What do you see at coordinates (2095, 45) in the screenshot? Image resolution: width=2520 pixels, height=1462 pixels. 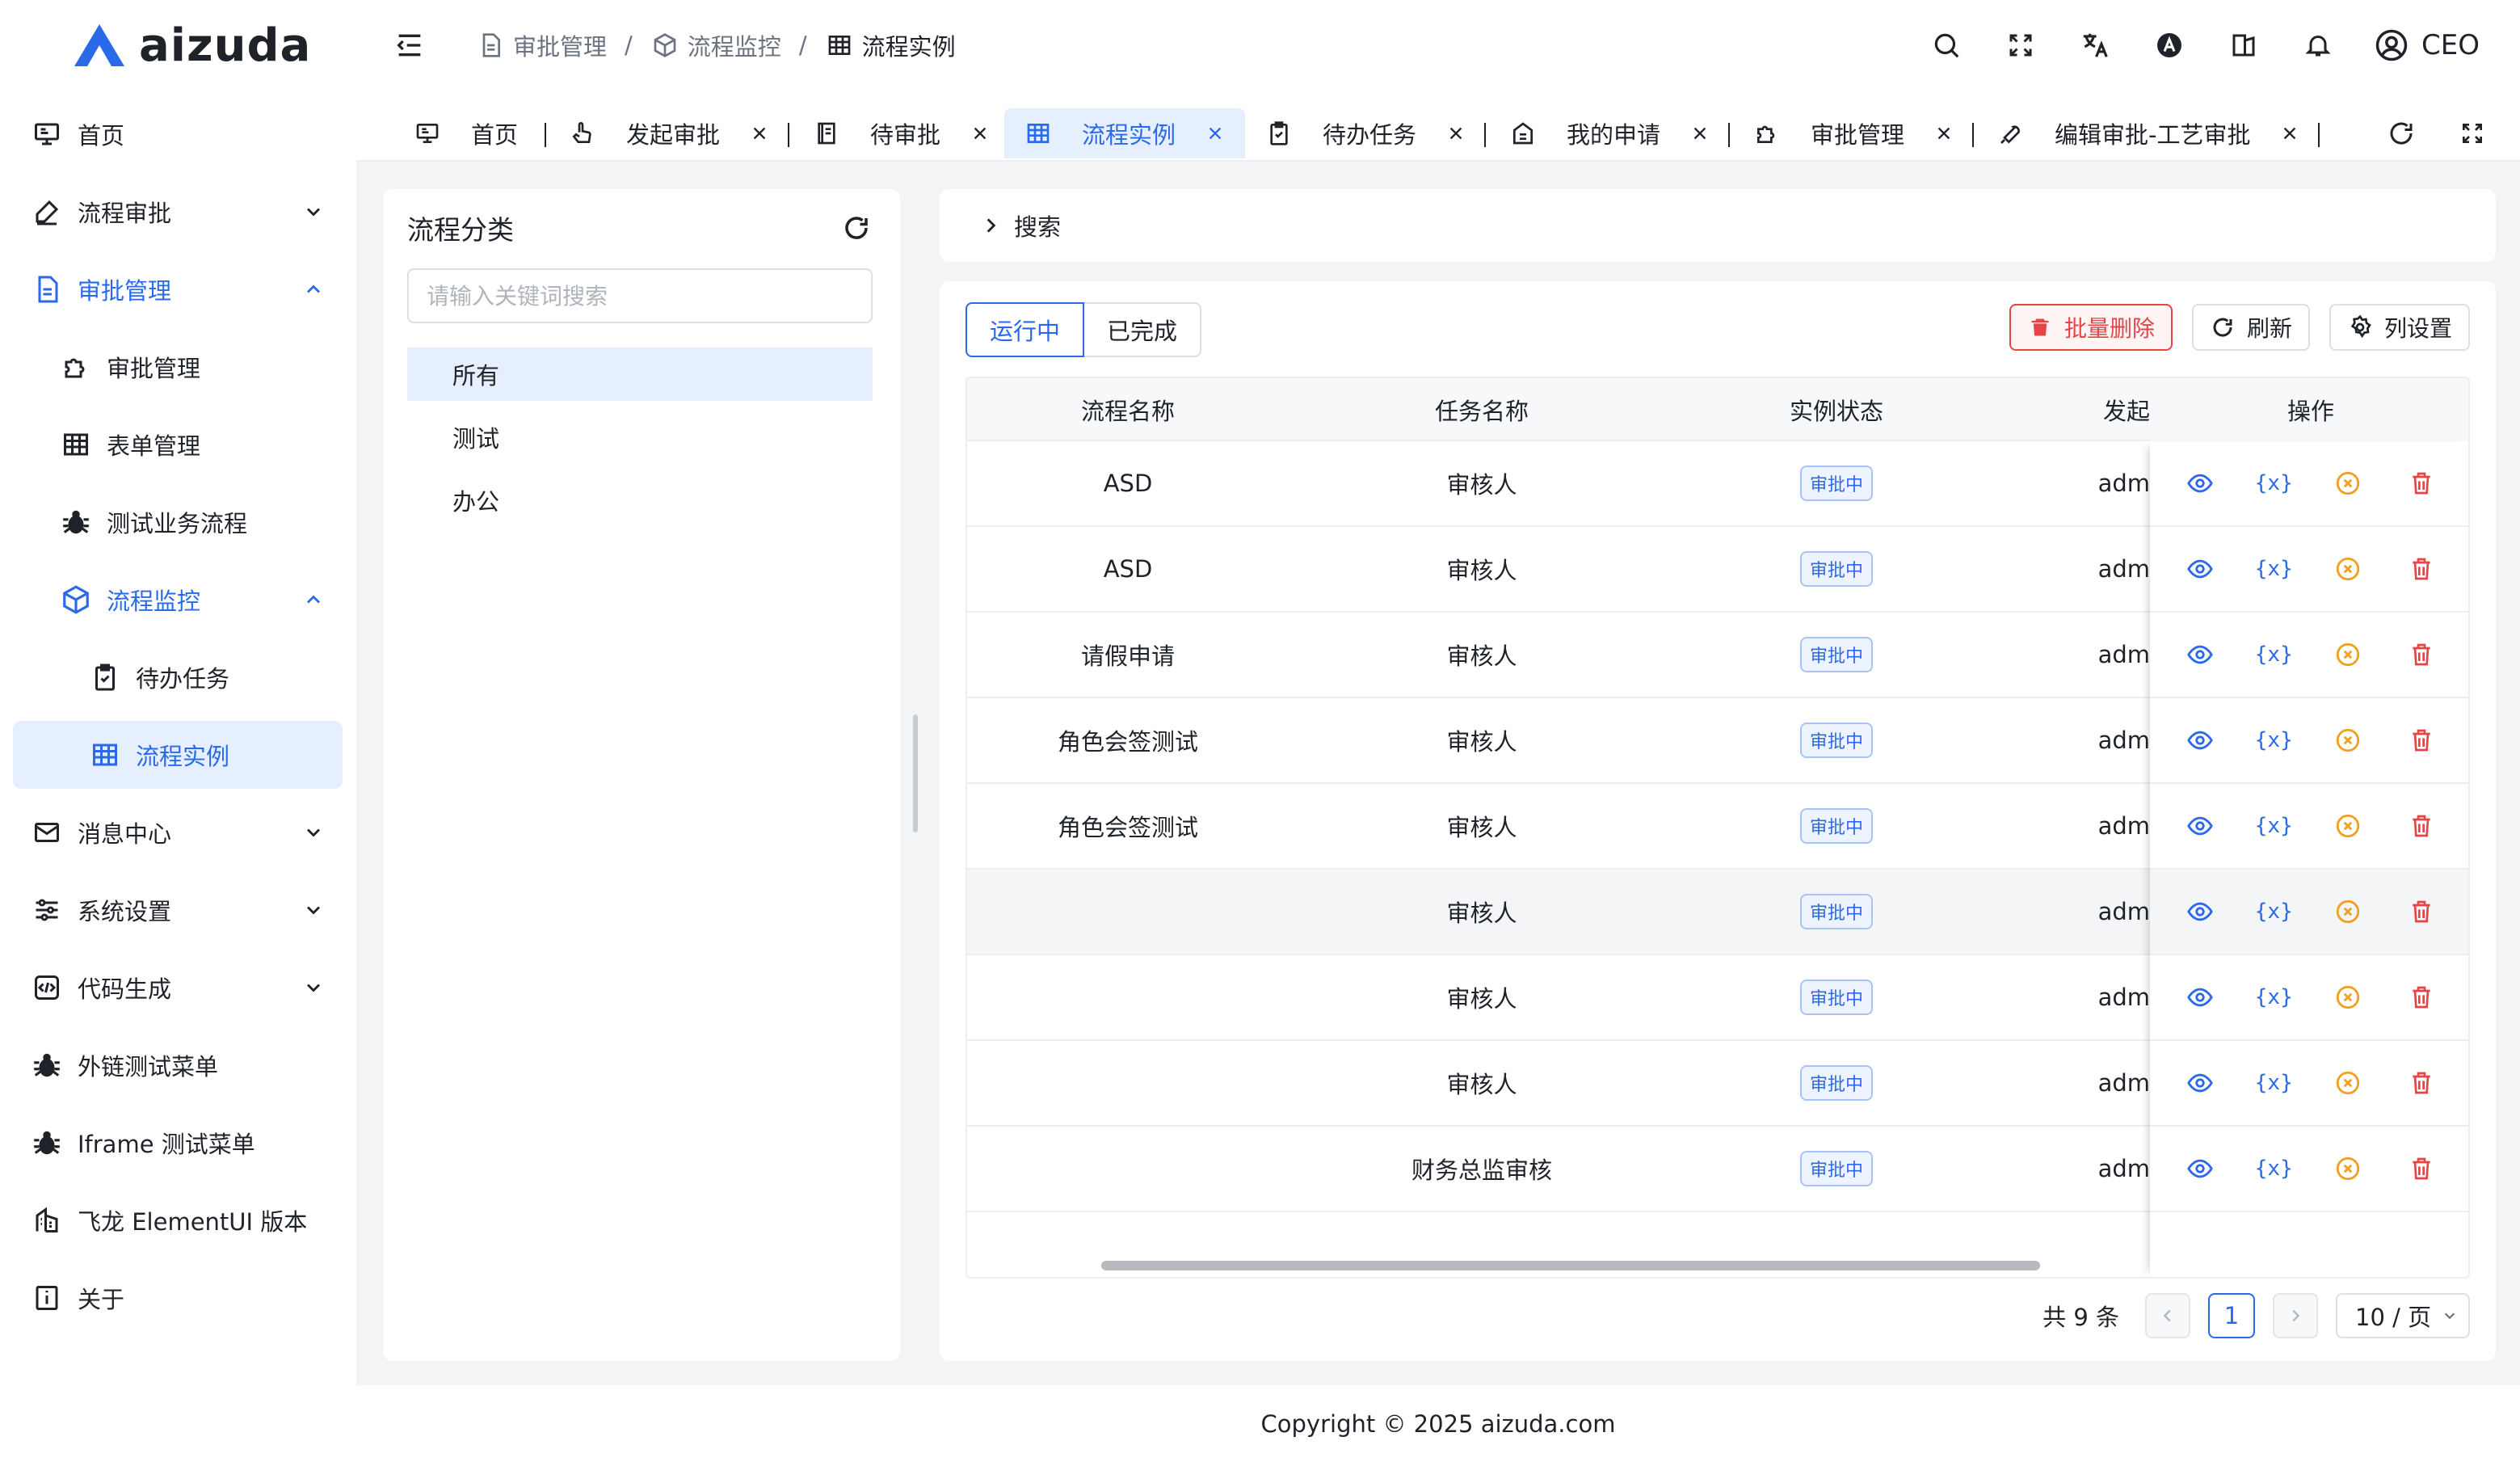 I see `language-button` at bounding box center [2095, 45].